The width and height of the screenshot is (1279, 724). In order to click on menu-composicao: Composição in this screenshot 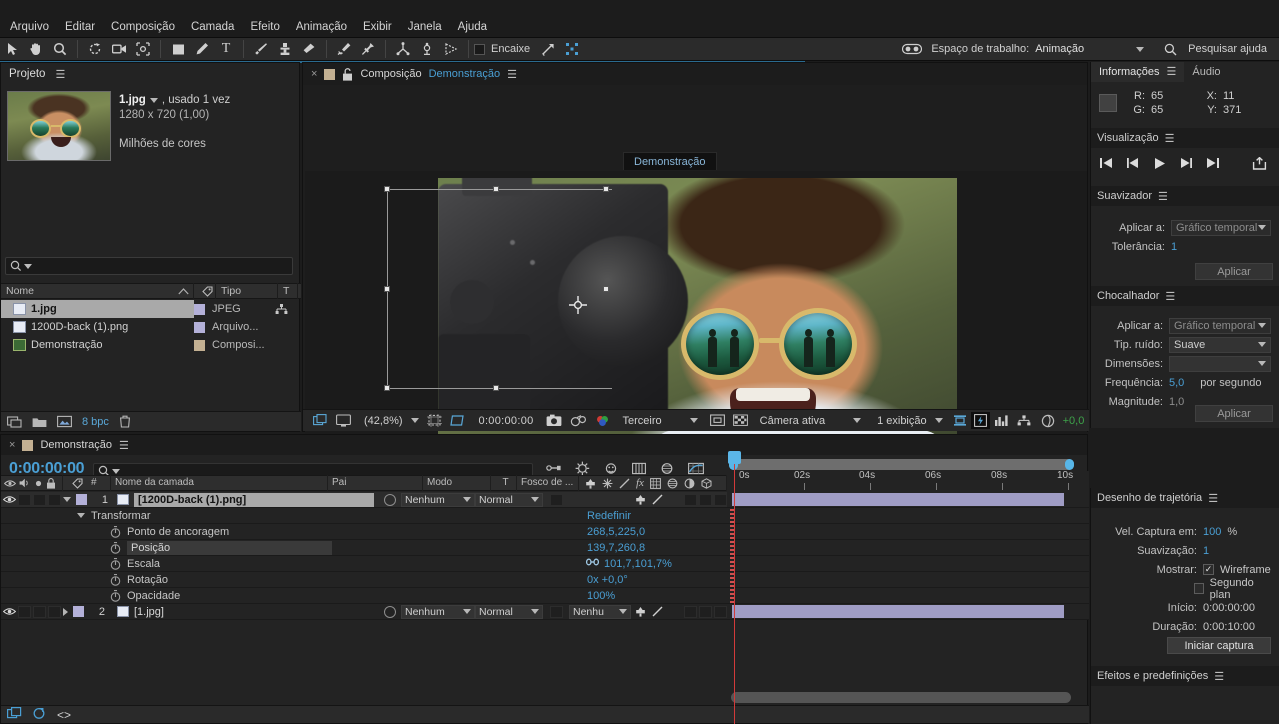, I will do `click(143, 27)`.